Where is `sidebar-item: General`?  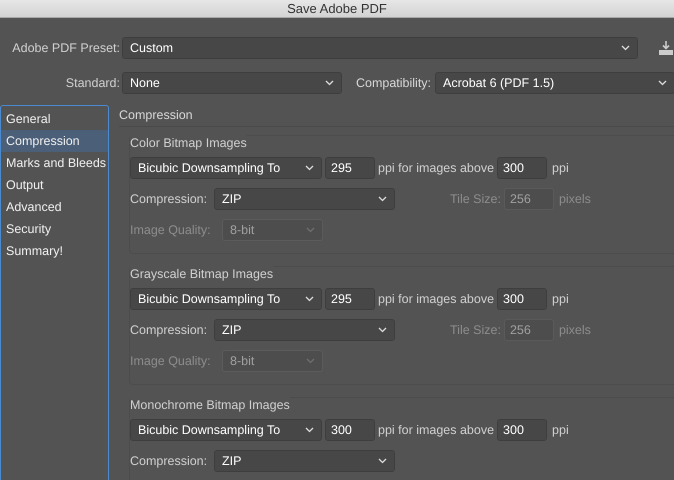
sidebar-item: General is located at coordinates (54, 119).